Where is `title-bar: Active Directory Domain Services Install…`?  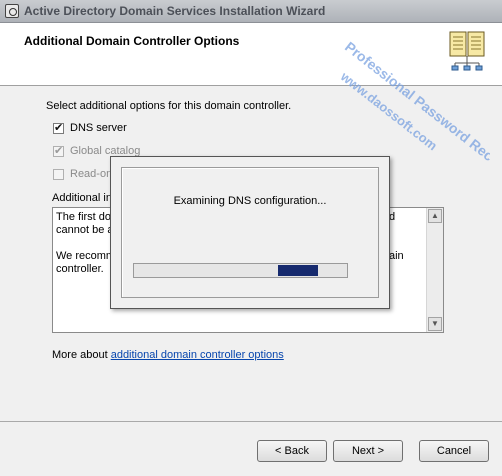
title-bar: Active Directory Domain Services Install… is located at coordinates (251, 11).